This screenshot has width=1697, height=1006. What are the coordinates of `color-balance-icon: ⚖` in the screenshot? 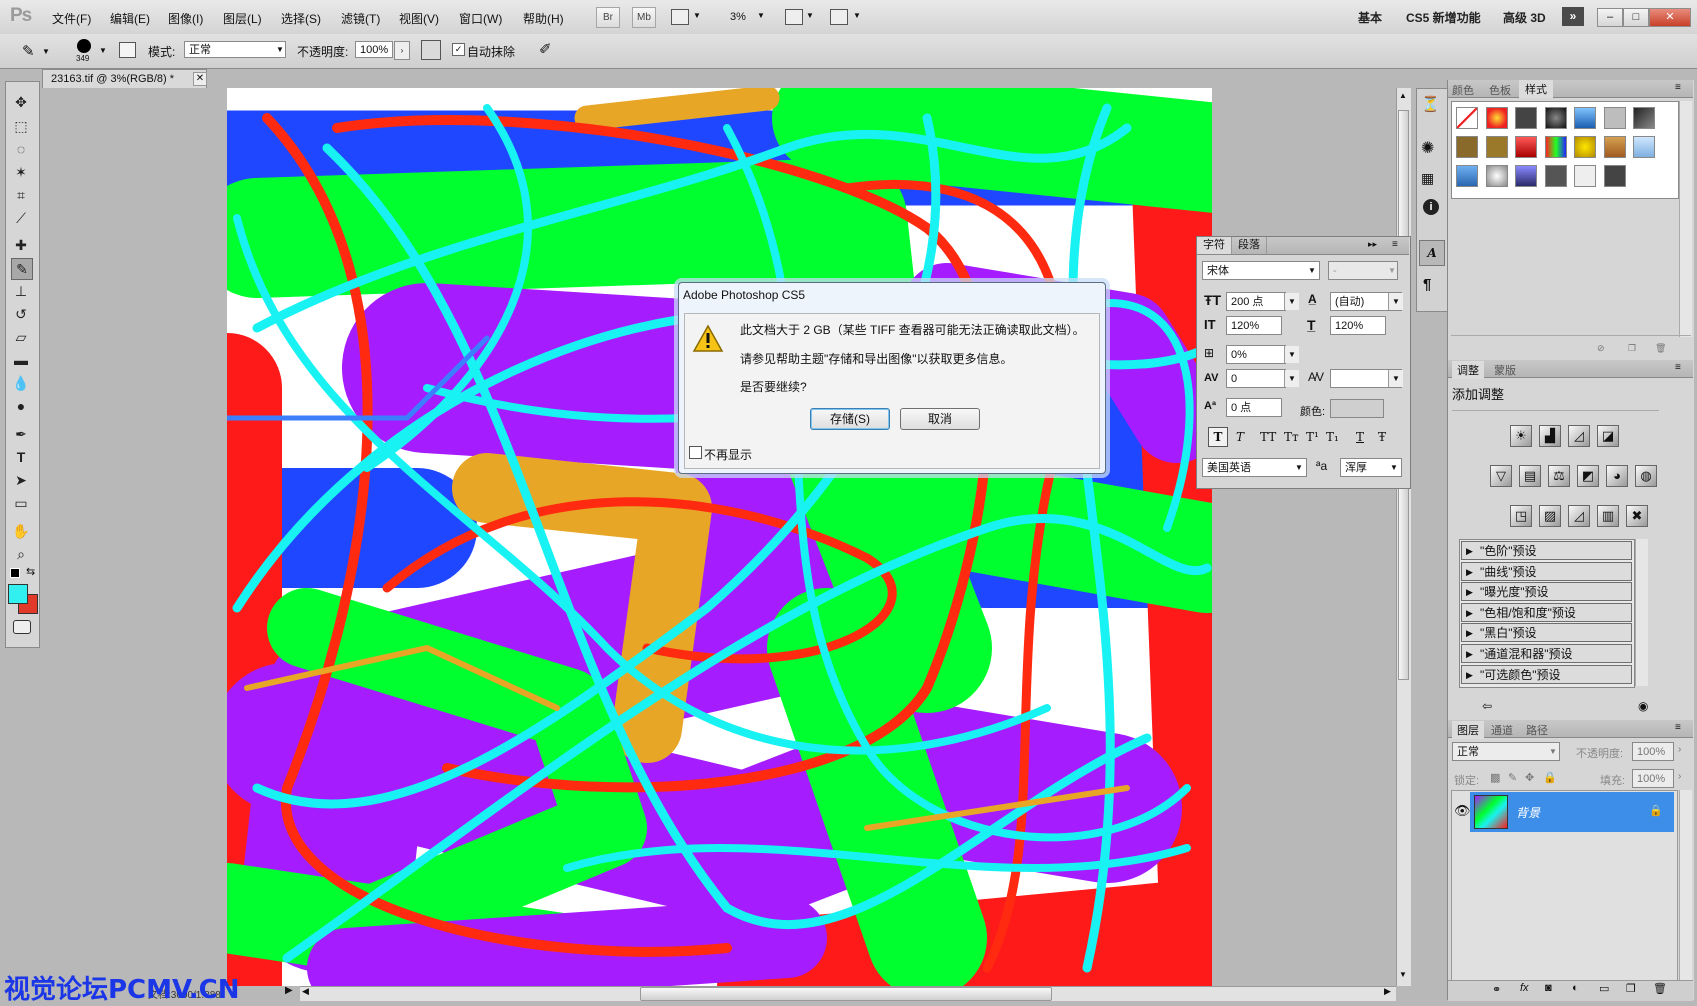 It's located at (1559, 476).